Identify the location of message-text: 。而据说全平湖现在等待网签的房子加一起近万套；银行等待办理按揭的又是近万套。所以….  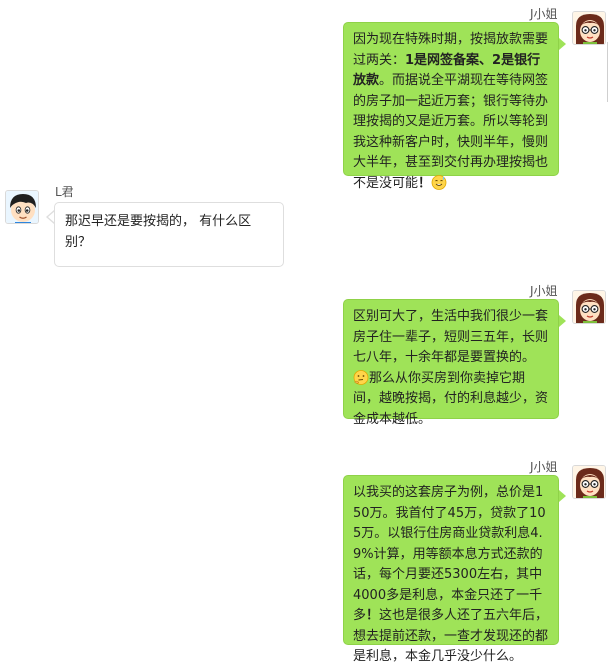
(451, 132).